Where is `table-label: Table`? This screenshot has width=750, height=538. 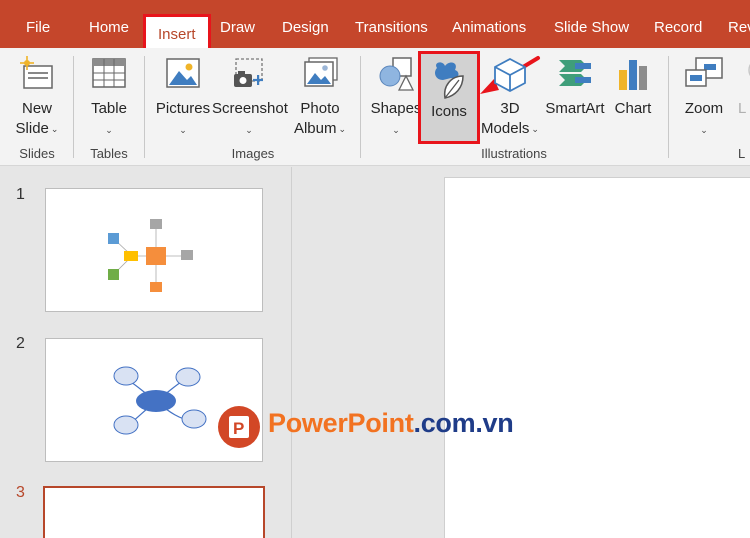 table-label: Table is located at coordinates (109, 108).